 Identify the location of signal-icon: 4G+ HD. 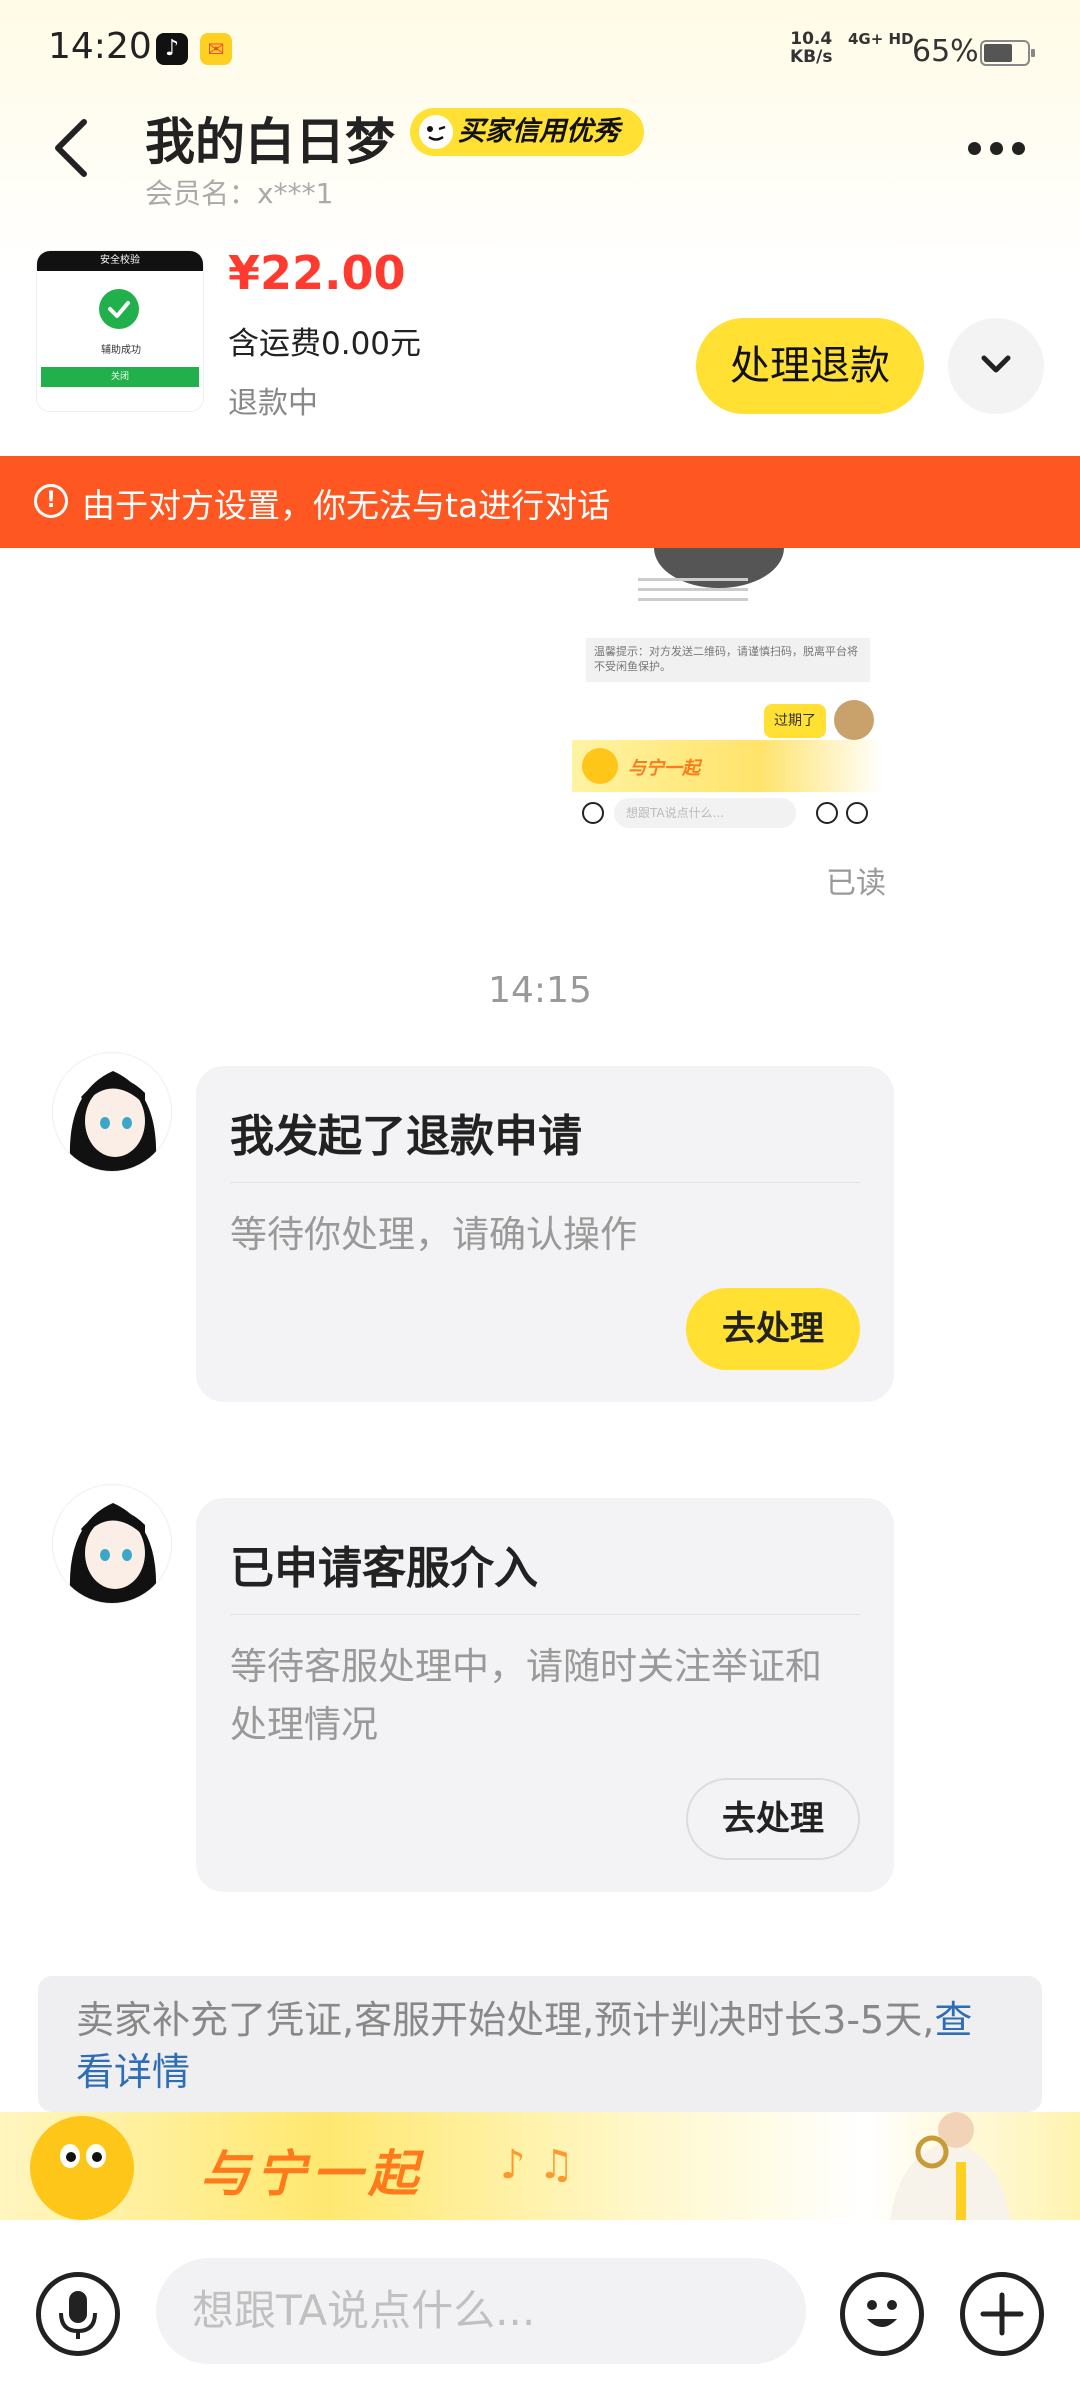
(881, 39).